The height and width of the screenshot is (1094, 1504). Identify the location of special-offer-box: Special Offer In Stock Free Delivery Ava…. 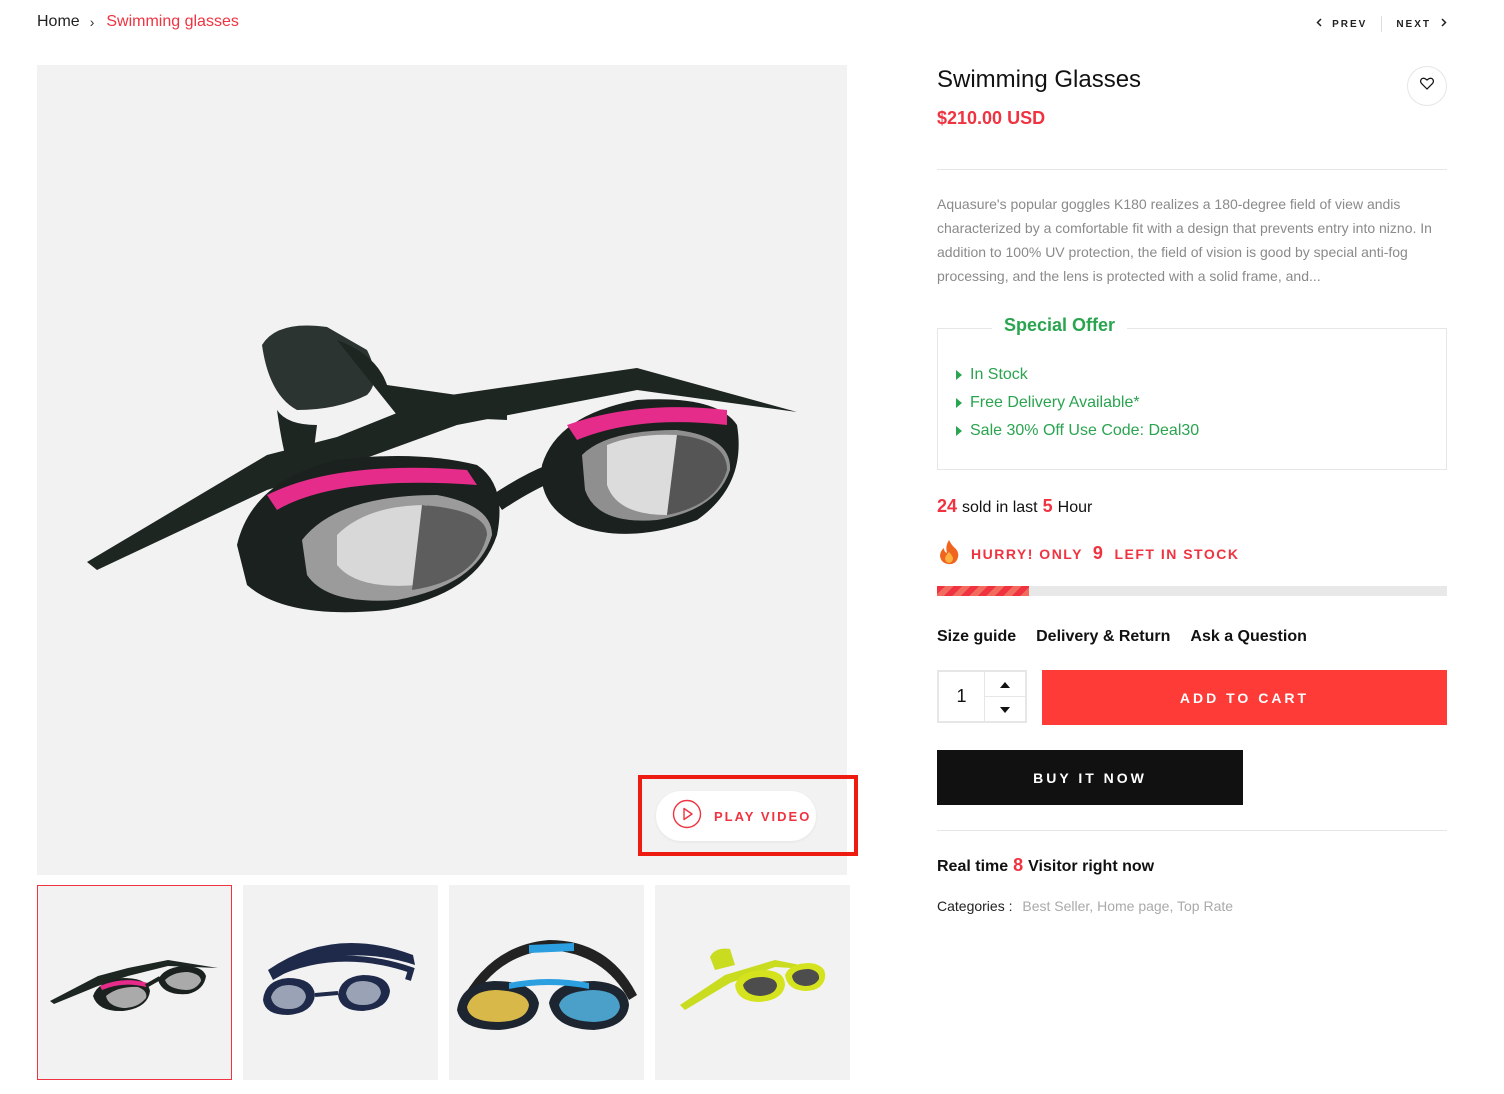
(1192, 392).